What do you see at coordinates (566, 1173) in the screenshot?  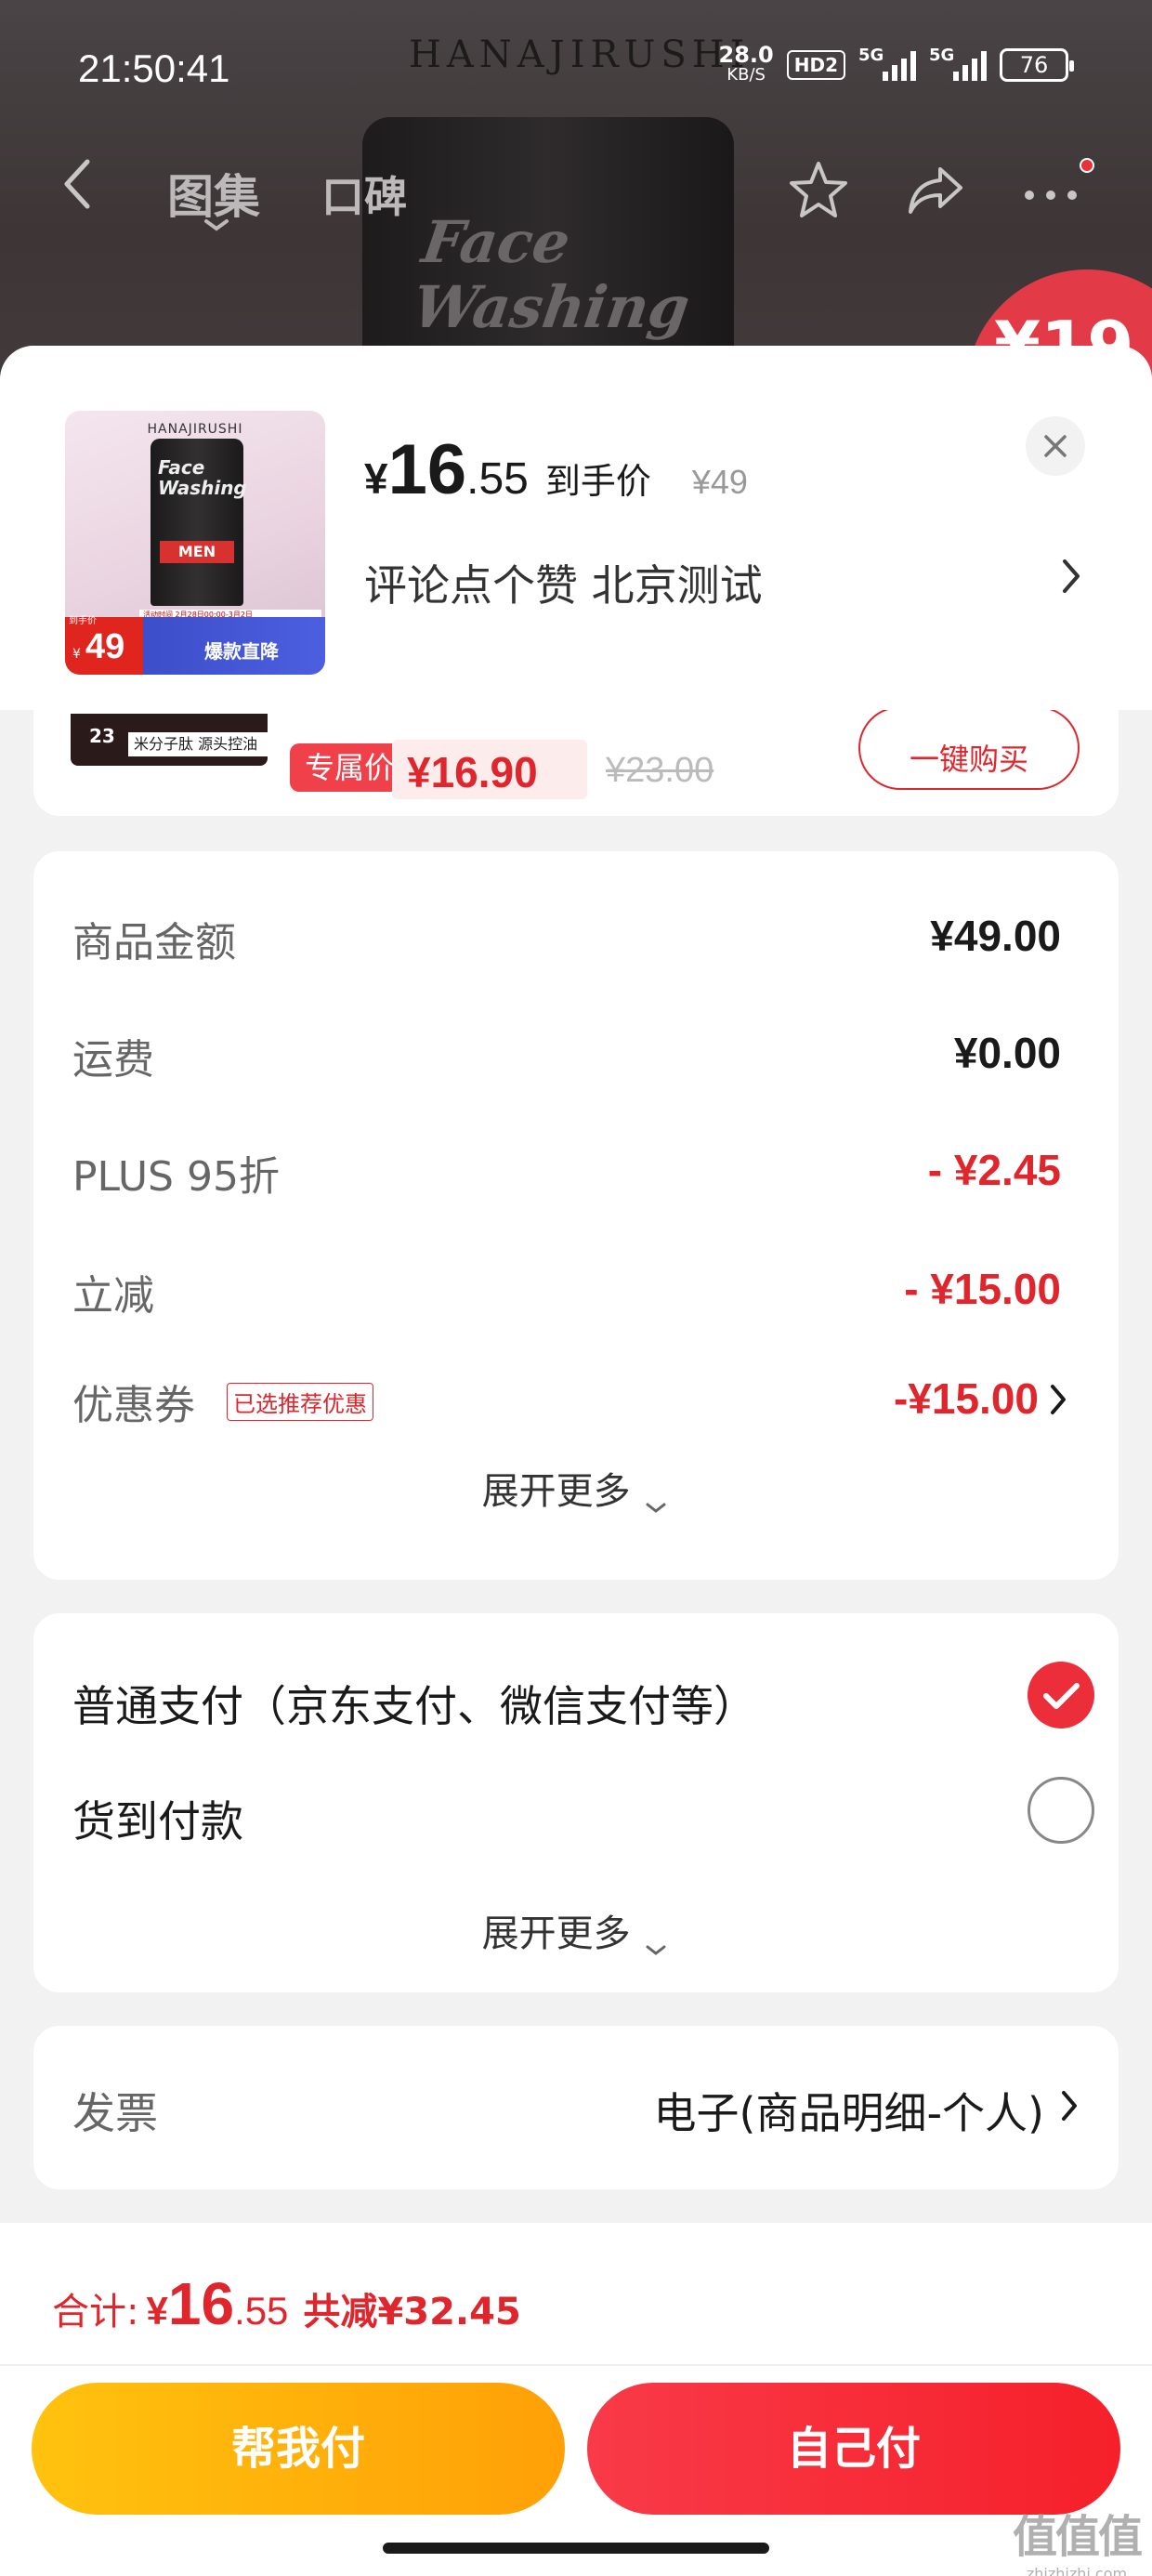 I see `fee-row-plus-discount: PLUS 95折 - ¥2.45` at bounding box center [566, 1173].